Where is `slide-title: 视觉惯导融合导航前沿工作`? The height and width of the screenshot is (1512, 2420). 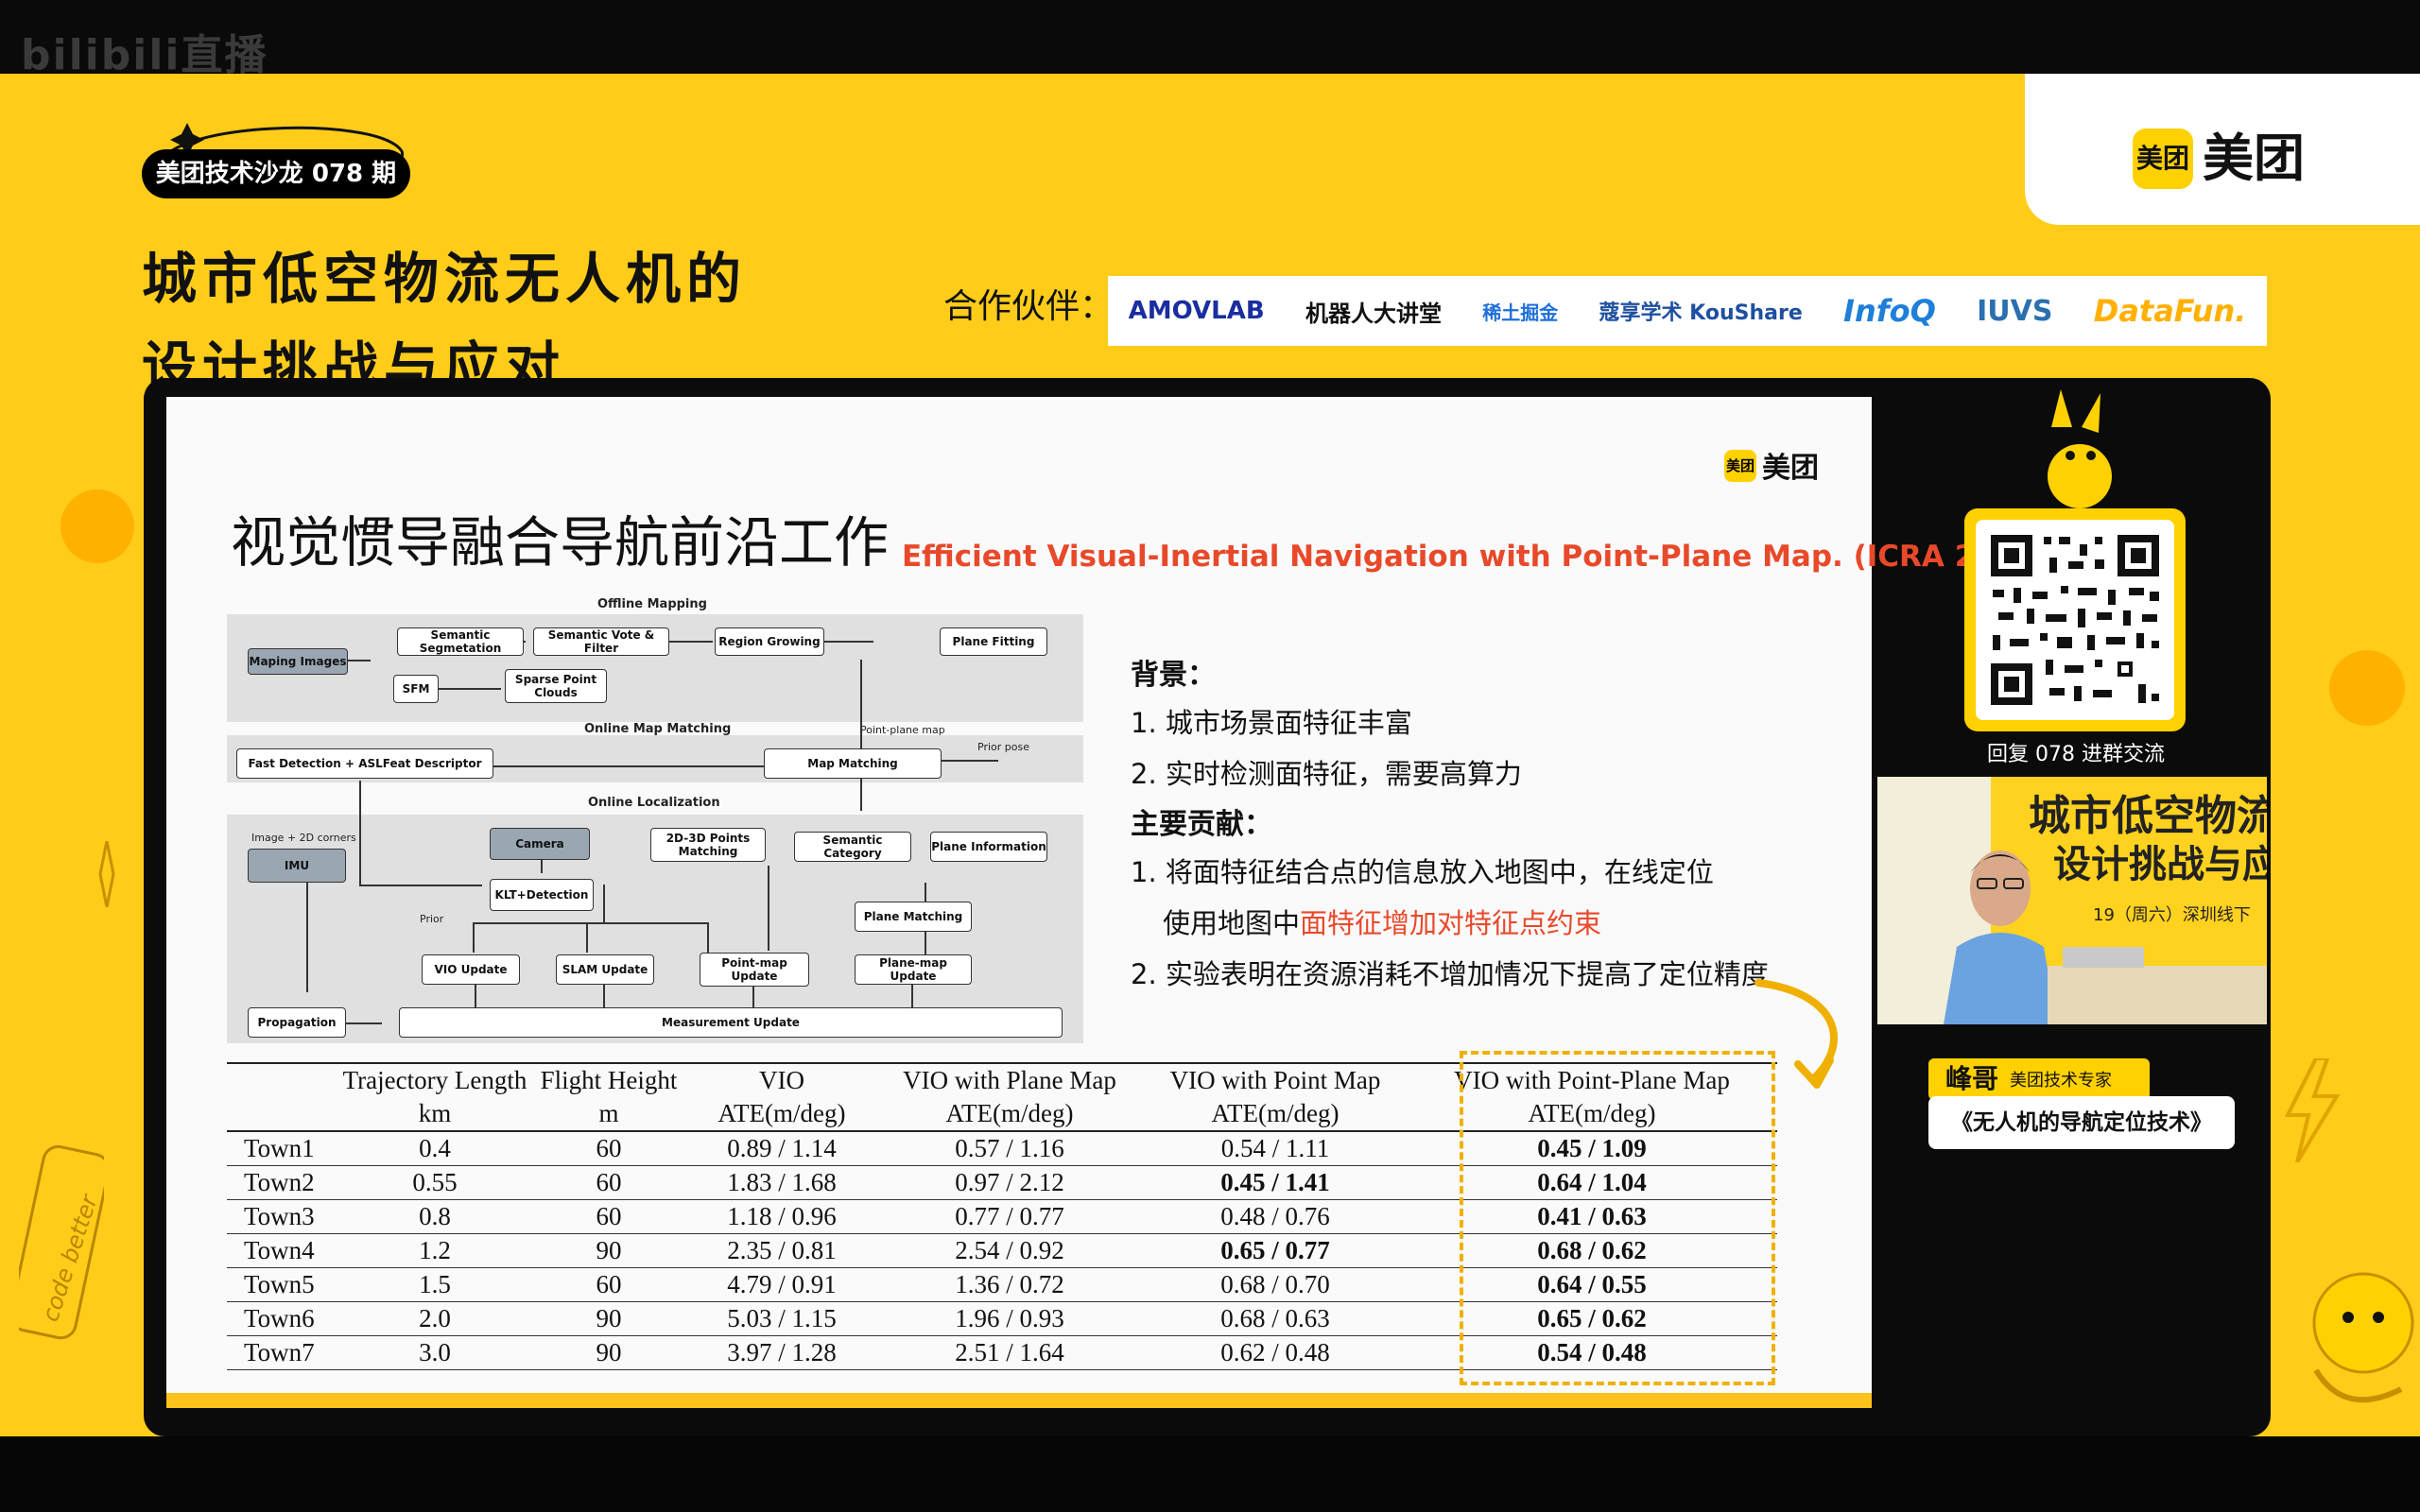
slide-title: 视觉惯导融合导航前沿工作 is located at coordinates (560, 542).